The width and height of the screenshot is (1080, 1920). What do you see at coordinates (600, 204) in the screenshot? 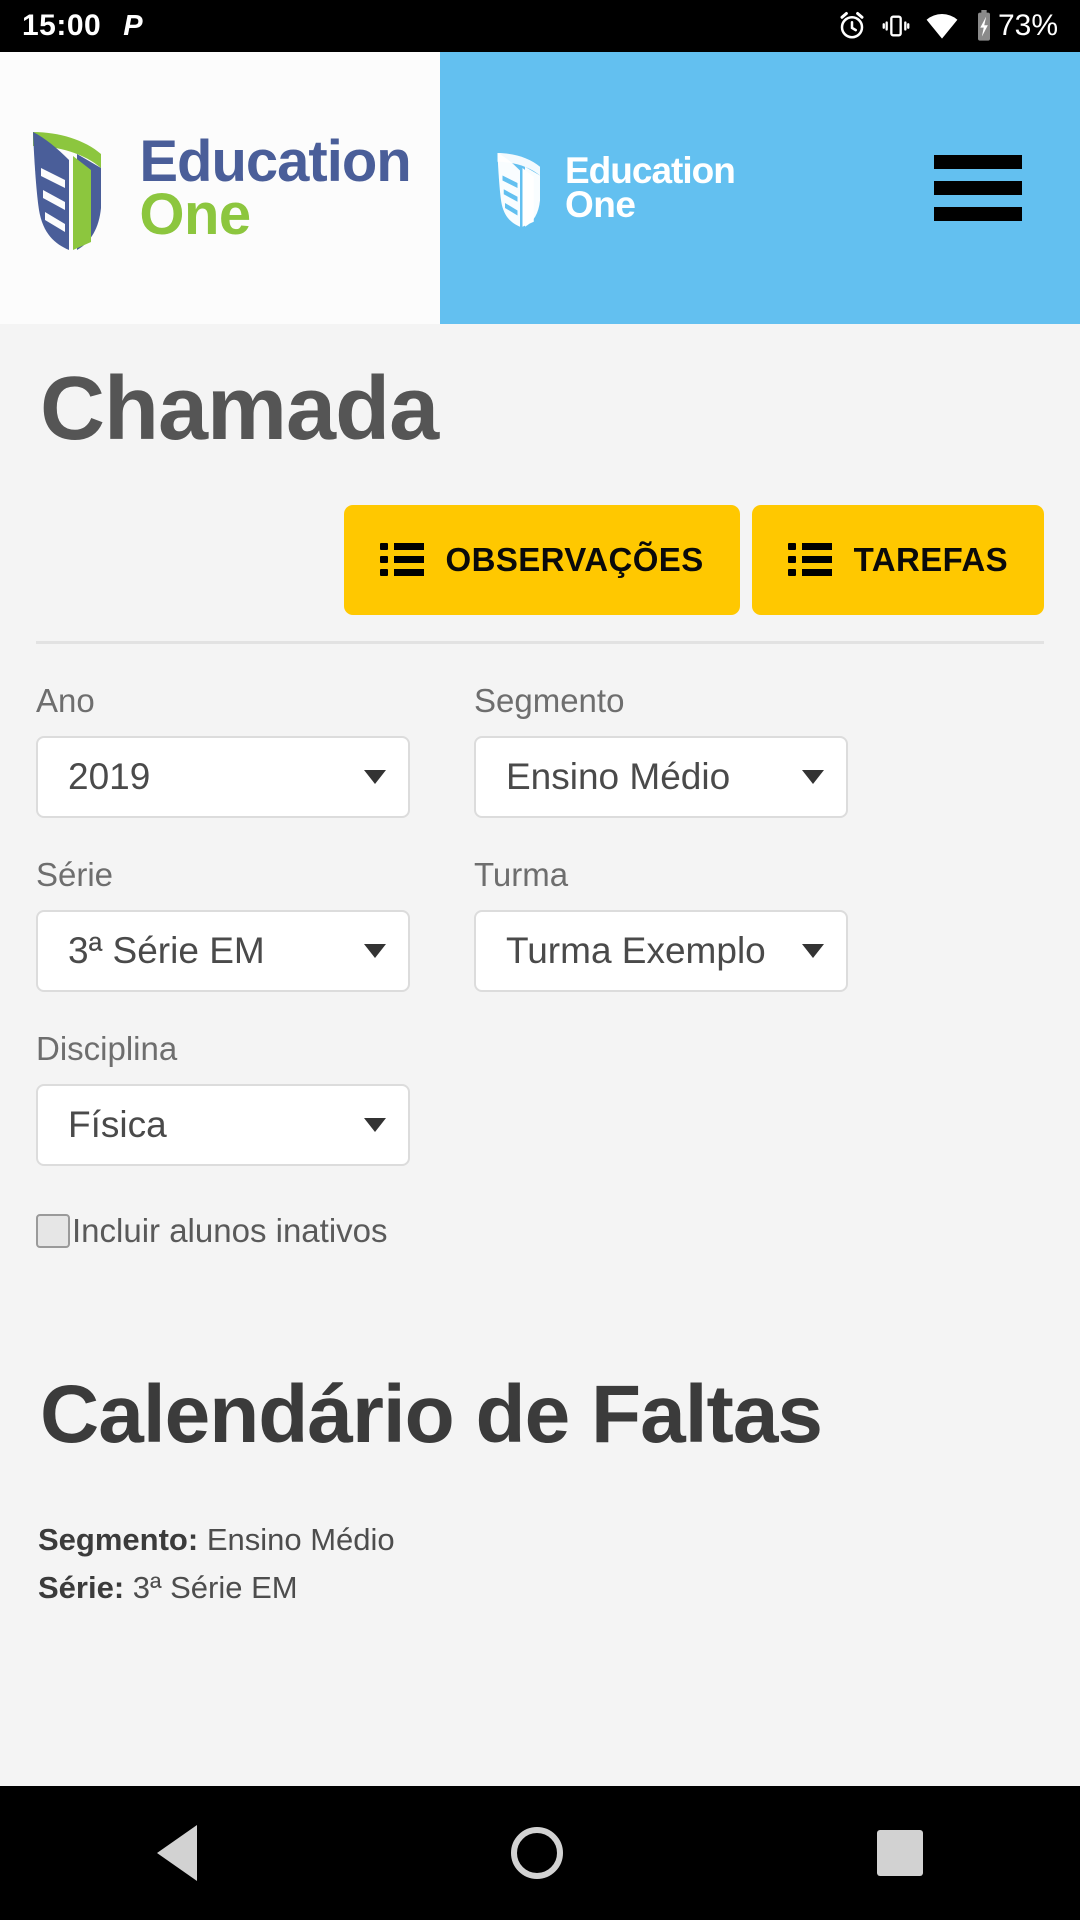
I see `logo-line-2-white: One` at bounding box center [600, 204].